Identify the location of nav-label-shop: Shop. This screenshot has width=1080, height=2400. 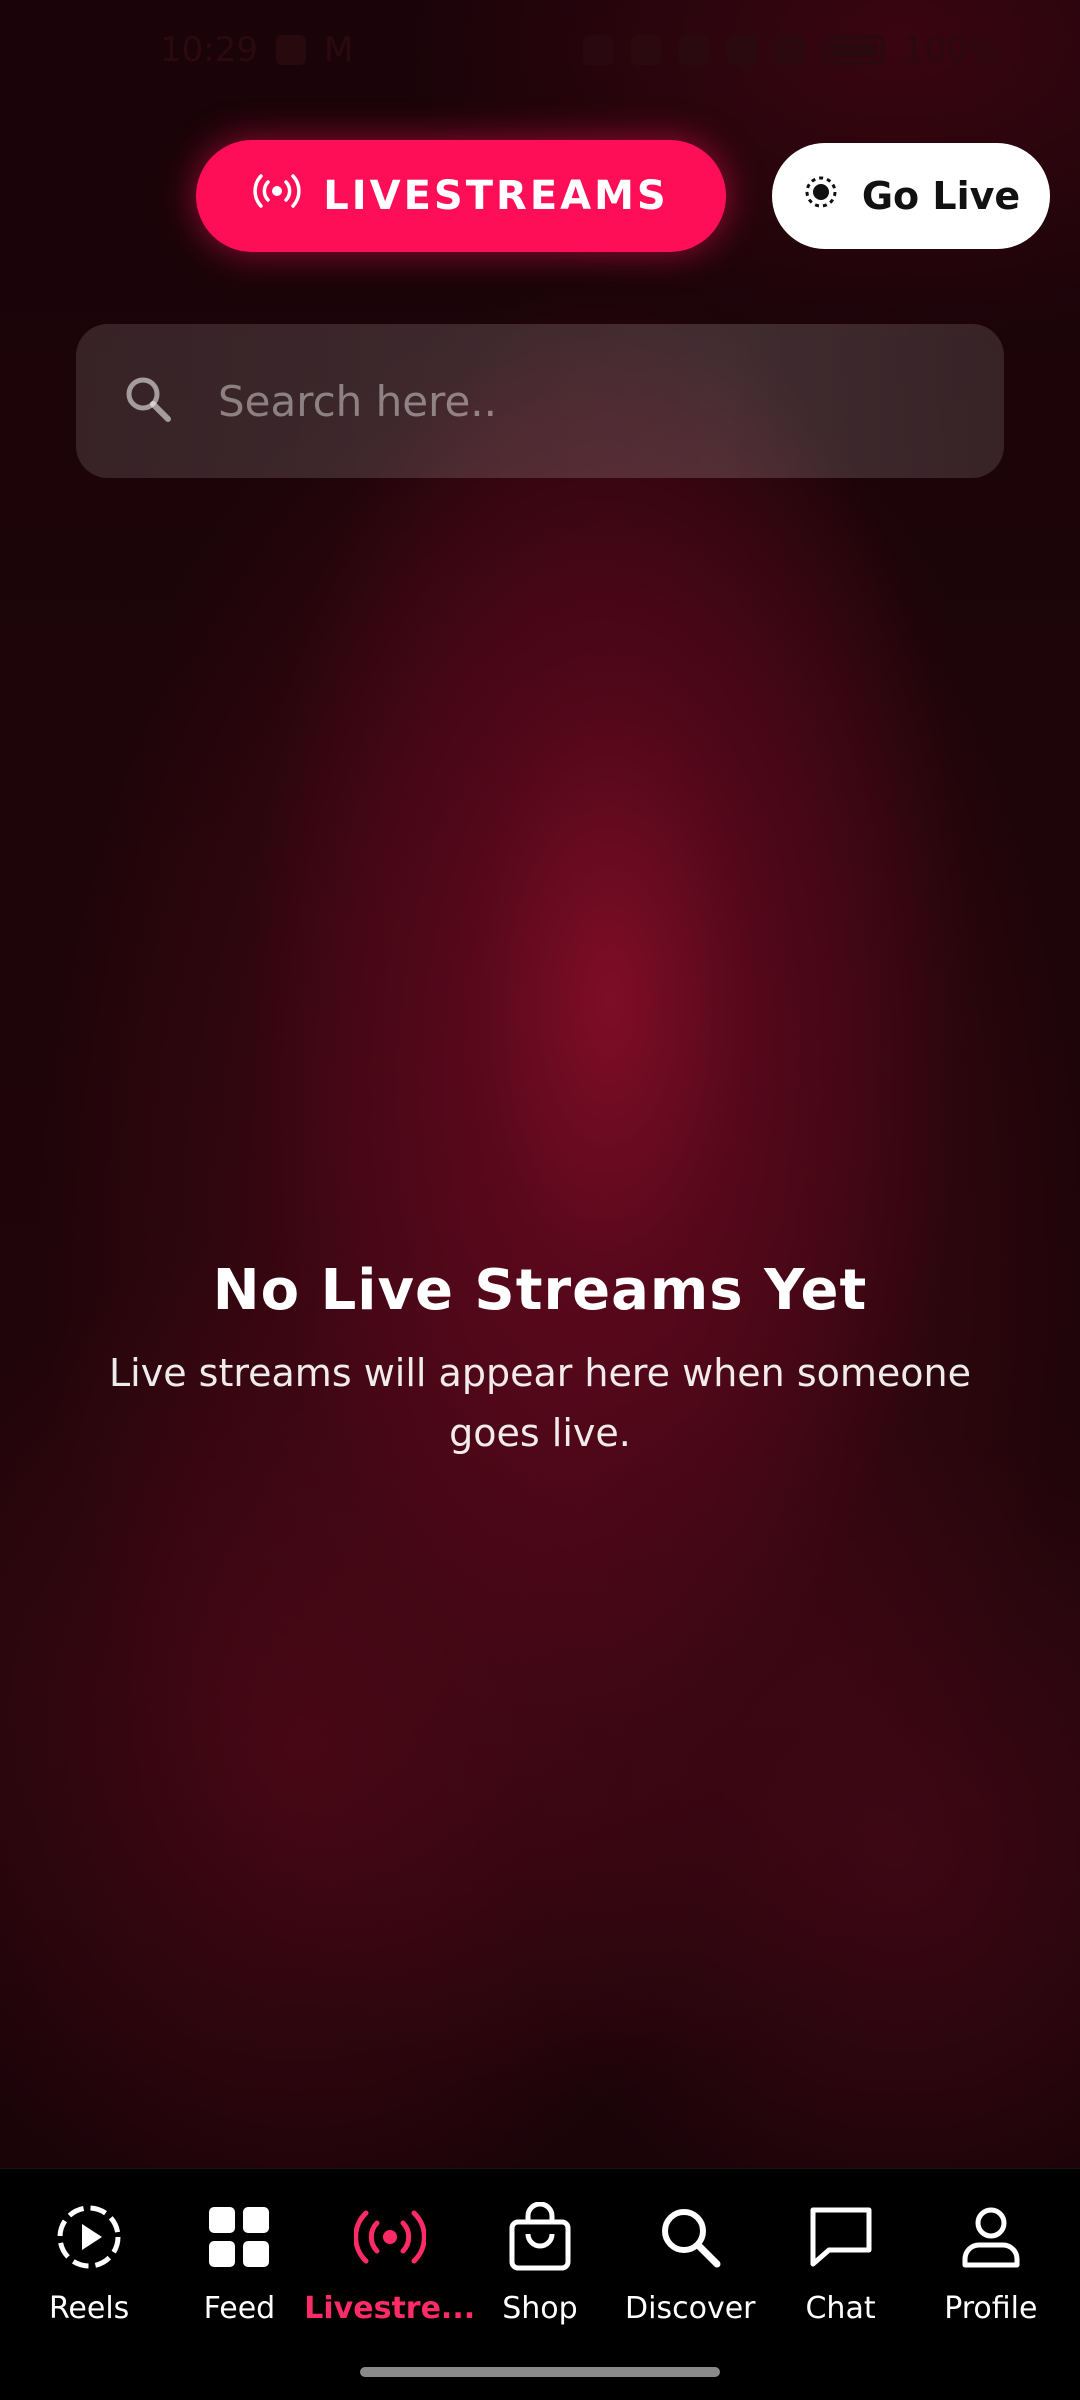
(540, 2308).